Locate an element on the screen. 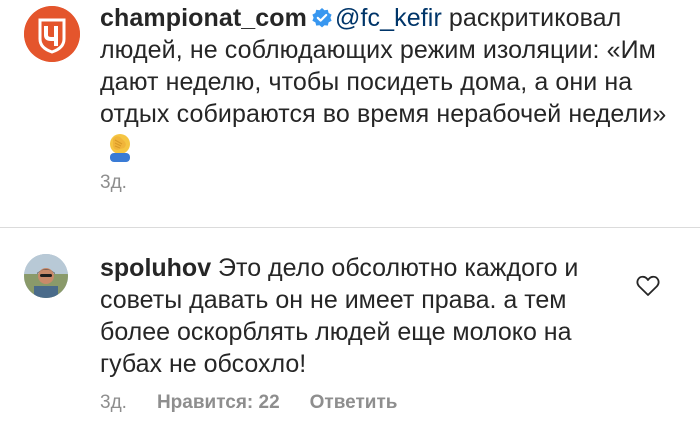 Image resolution: width=700 pixels, height=434 pixels. comment-actions: 3д. Нравится: 22 Ответить is located at coordinates (248, 403).